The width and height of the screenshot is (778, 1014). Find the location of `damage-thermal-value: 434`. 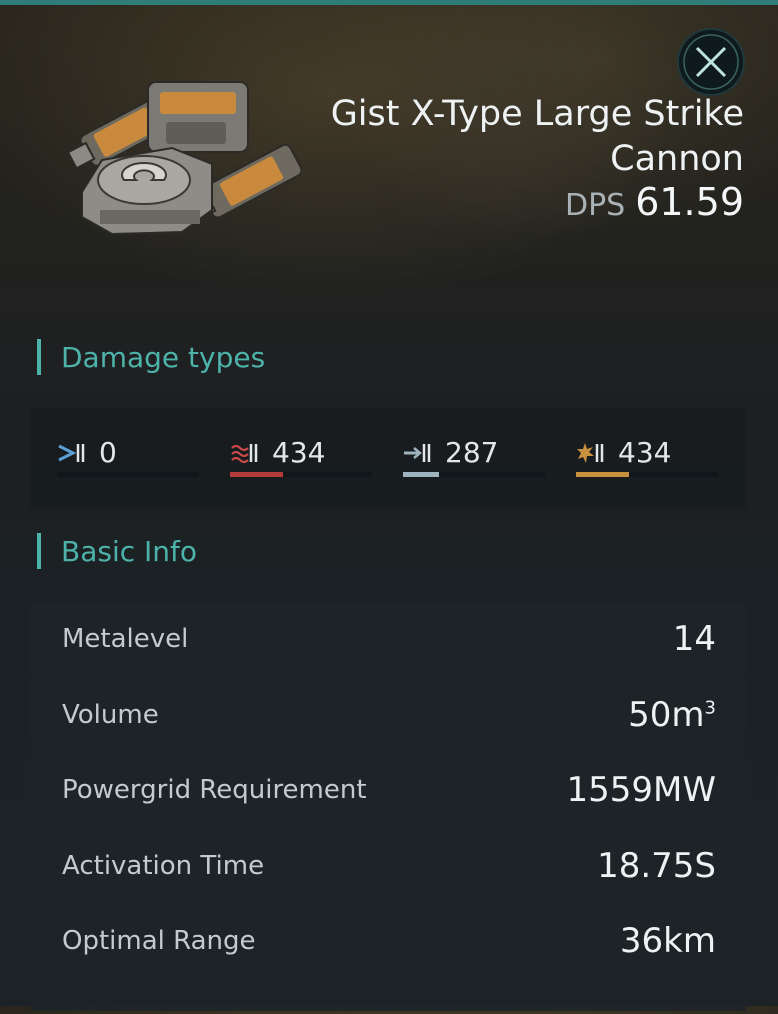

damage-thermal-value: 434 is located at coordinates (299, 452).